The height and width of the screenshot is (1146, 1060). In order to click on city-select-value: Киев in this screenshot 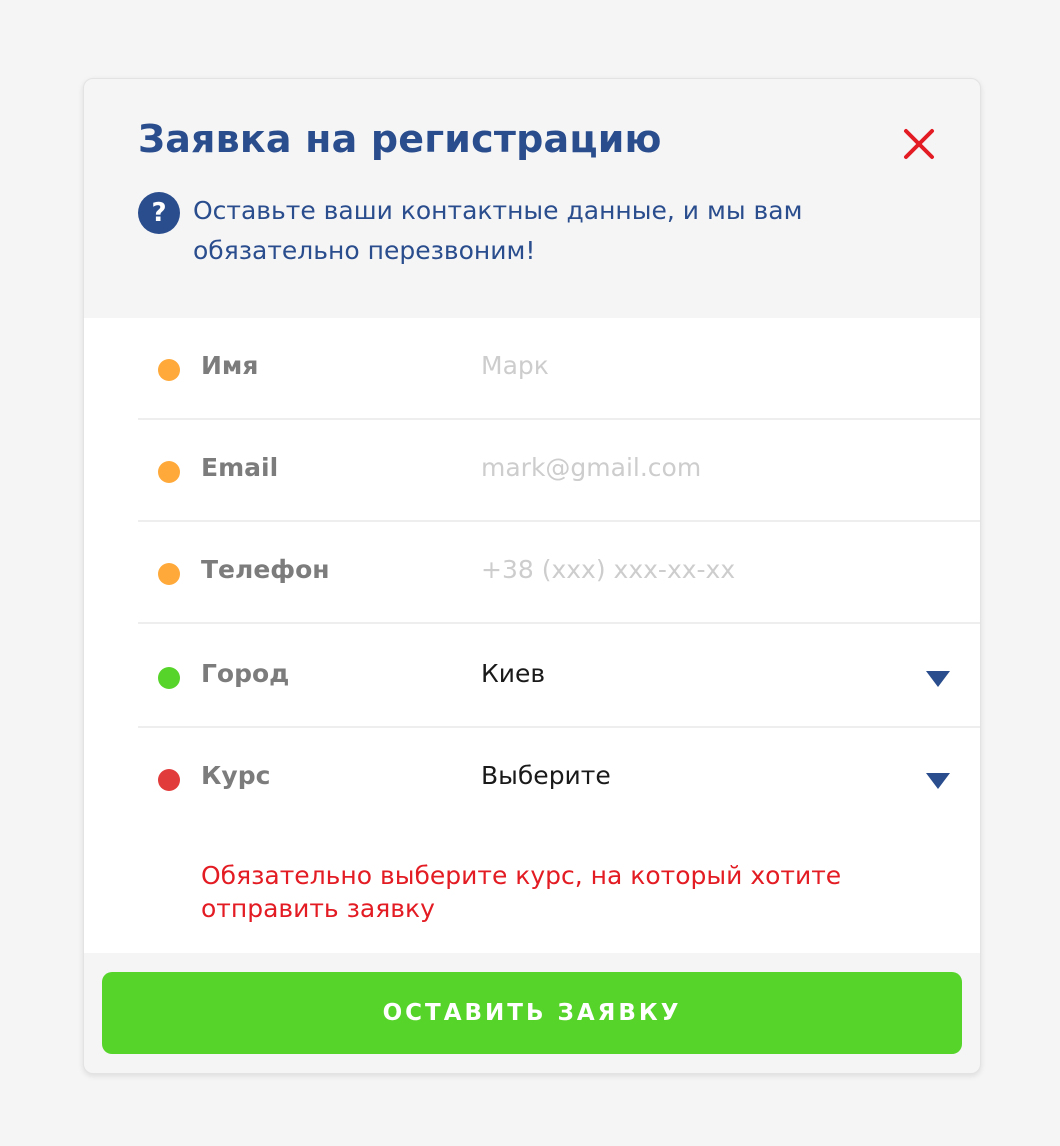, I will do `click(513, 673)`.